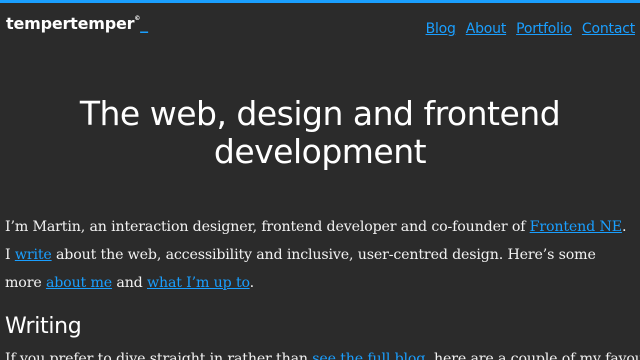  I want to click on about-me-link: about me, so click(79, 283).